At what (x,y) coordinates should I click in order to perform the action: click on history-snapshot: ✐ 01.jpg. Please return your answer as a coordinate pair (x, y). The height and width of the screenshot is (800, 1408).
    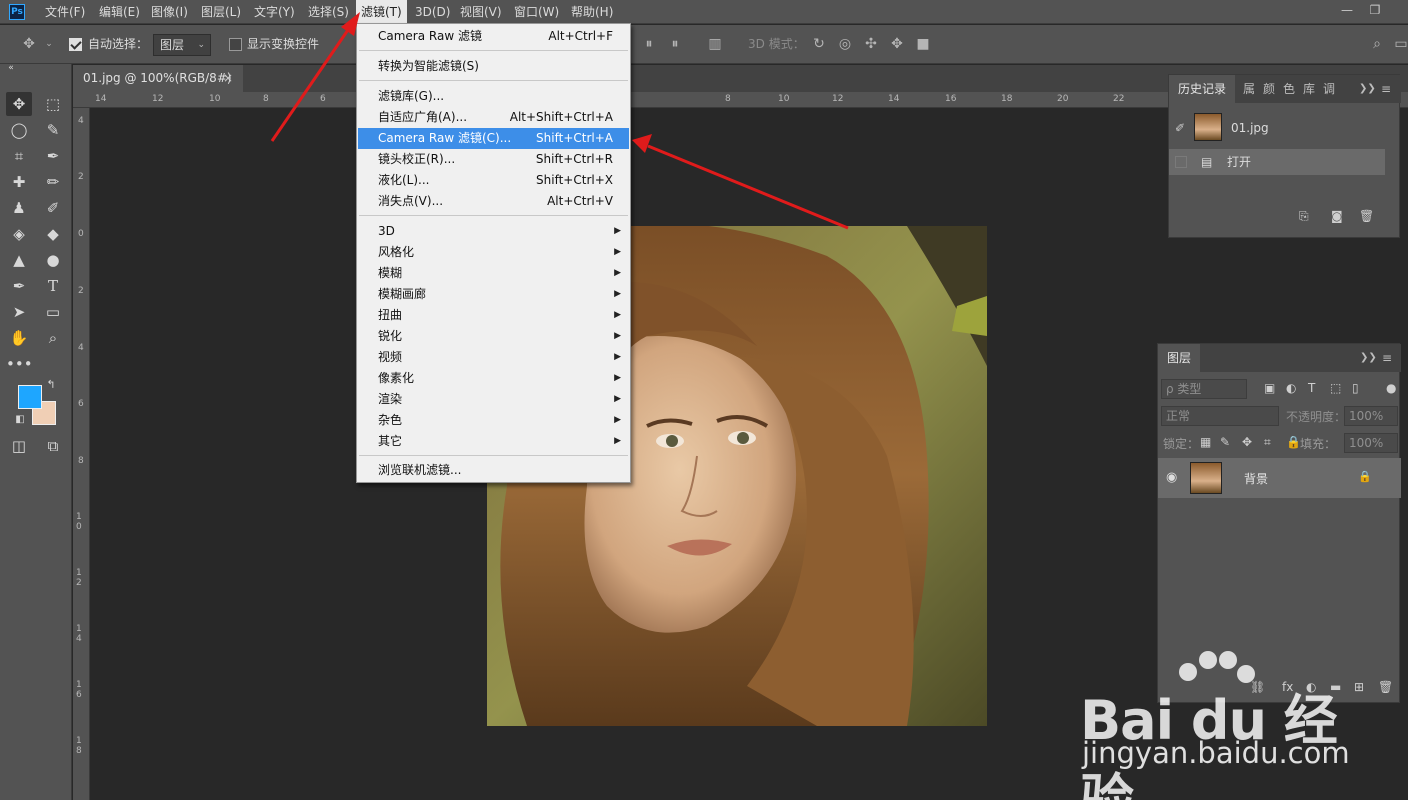
    Looking at the image, I should click on (1277, 127).